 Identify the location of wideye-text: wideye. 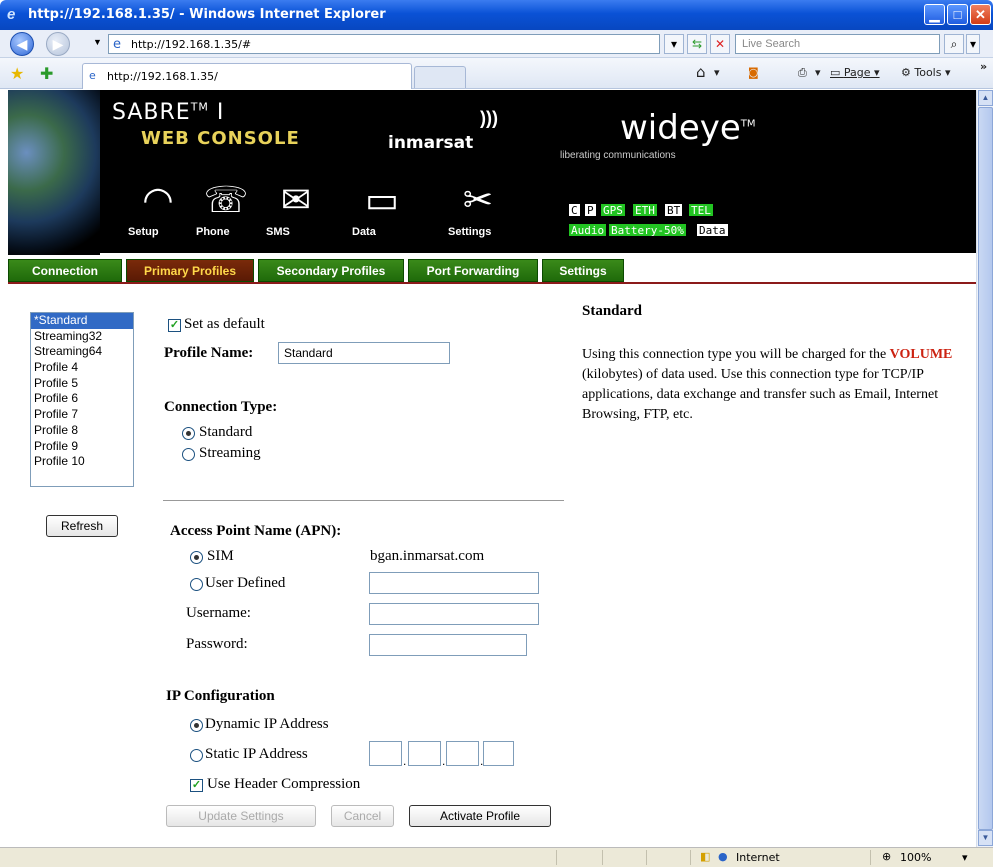
(680, 128).